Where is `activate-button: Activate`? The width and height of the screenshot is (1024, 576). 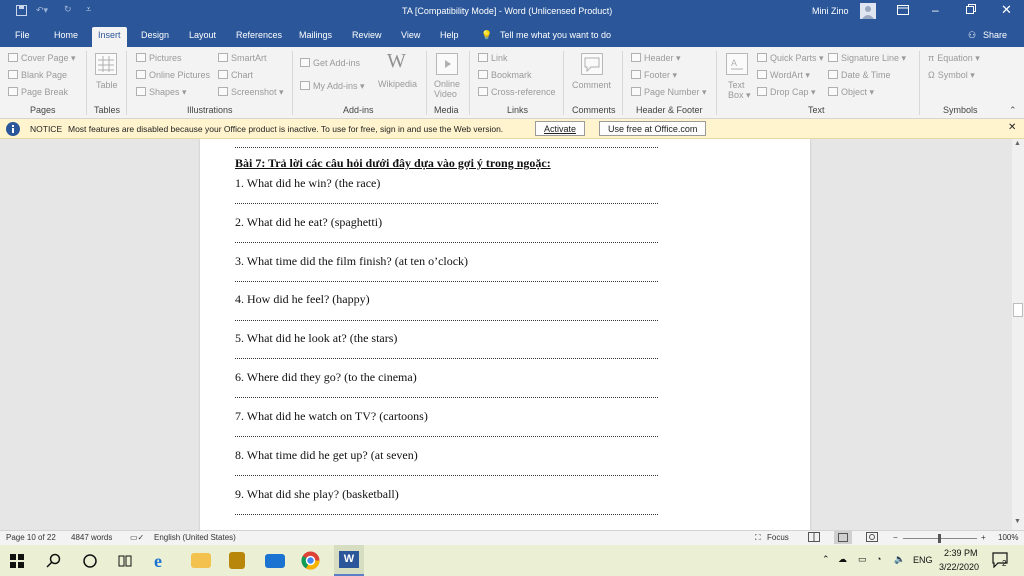 activate-button: Activate is located at coordinates (560, 128).